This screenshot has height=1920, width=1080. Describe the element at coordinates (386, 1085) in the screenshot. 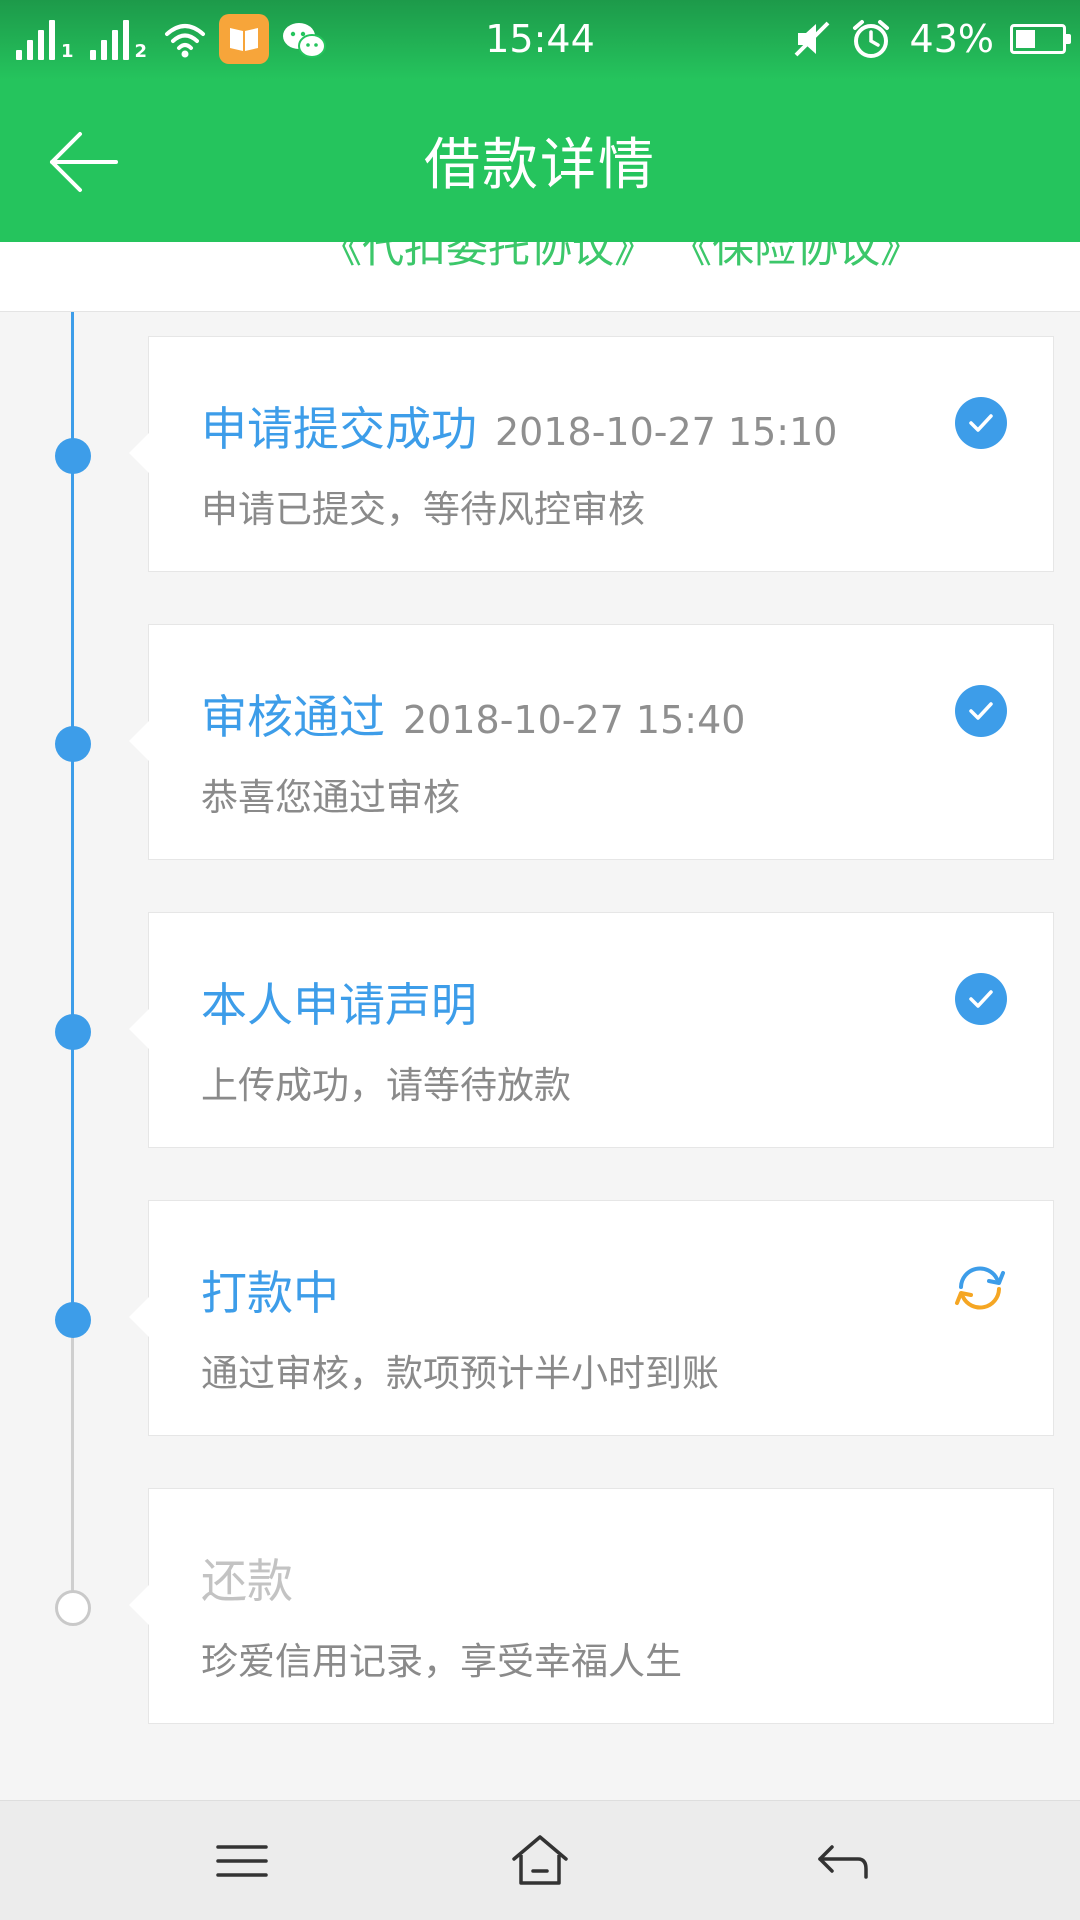

I see `step-desc: 上传成功，请等待放款` at that location.